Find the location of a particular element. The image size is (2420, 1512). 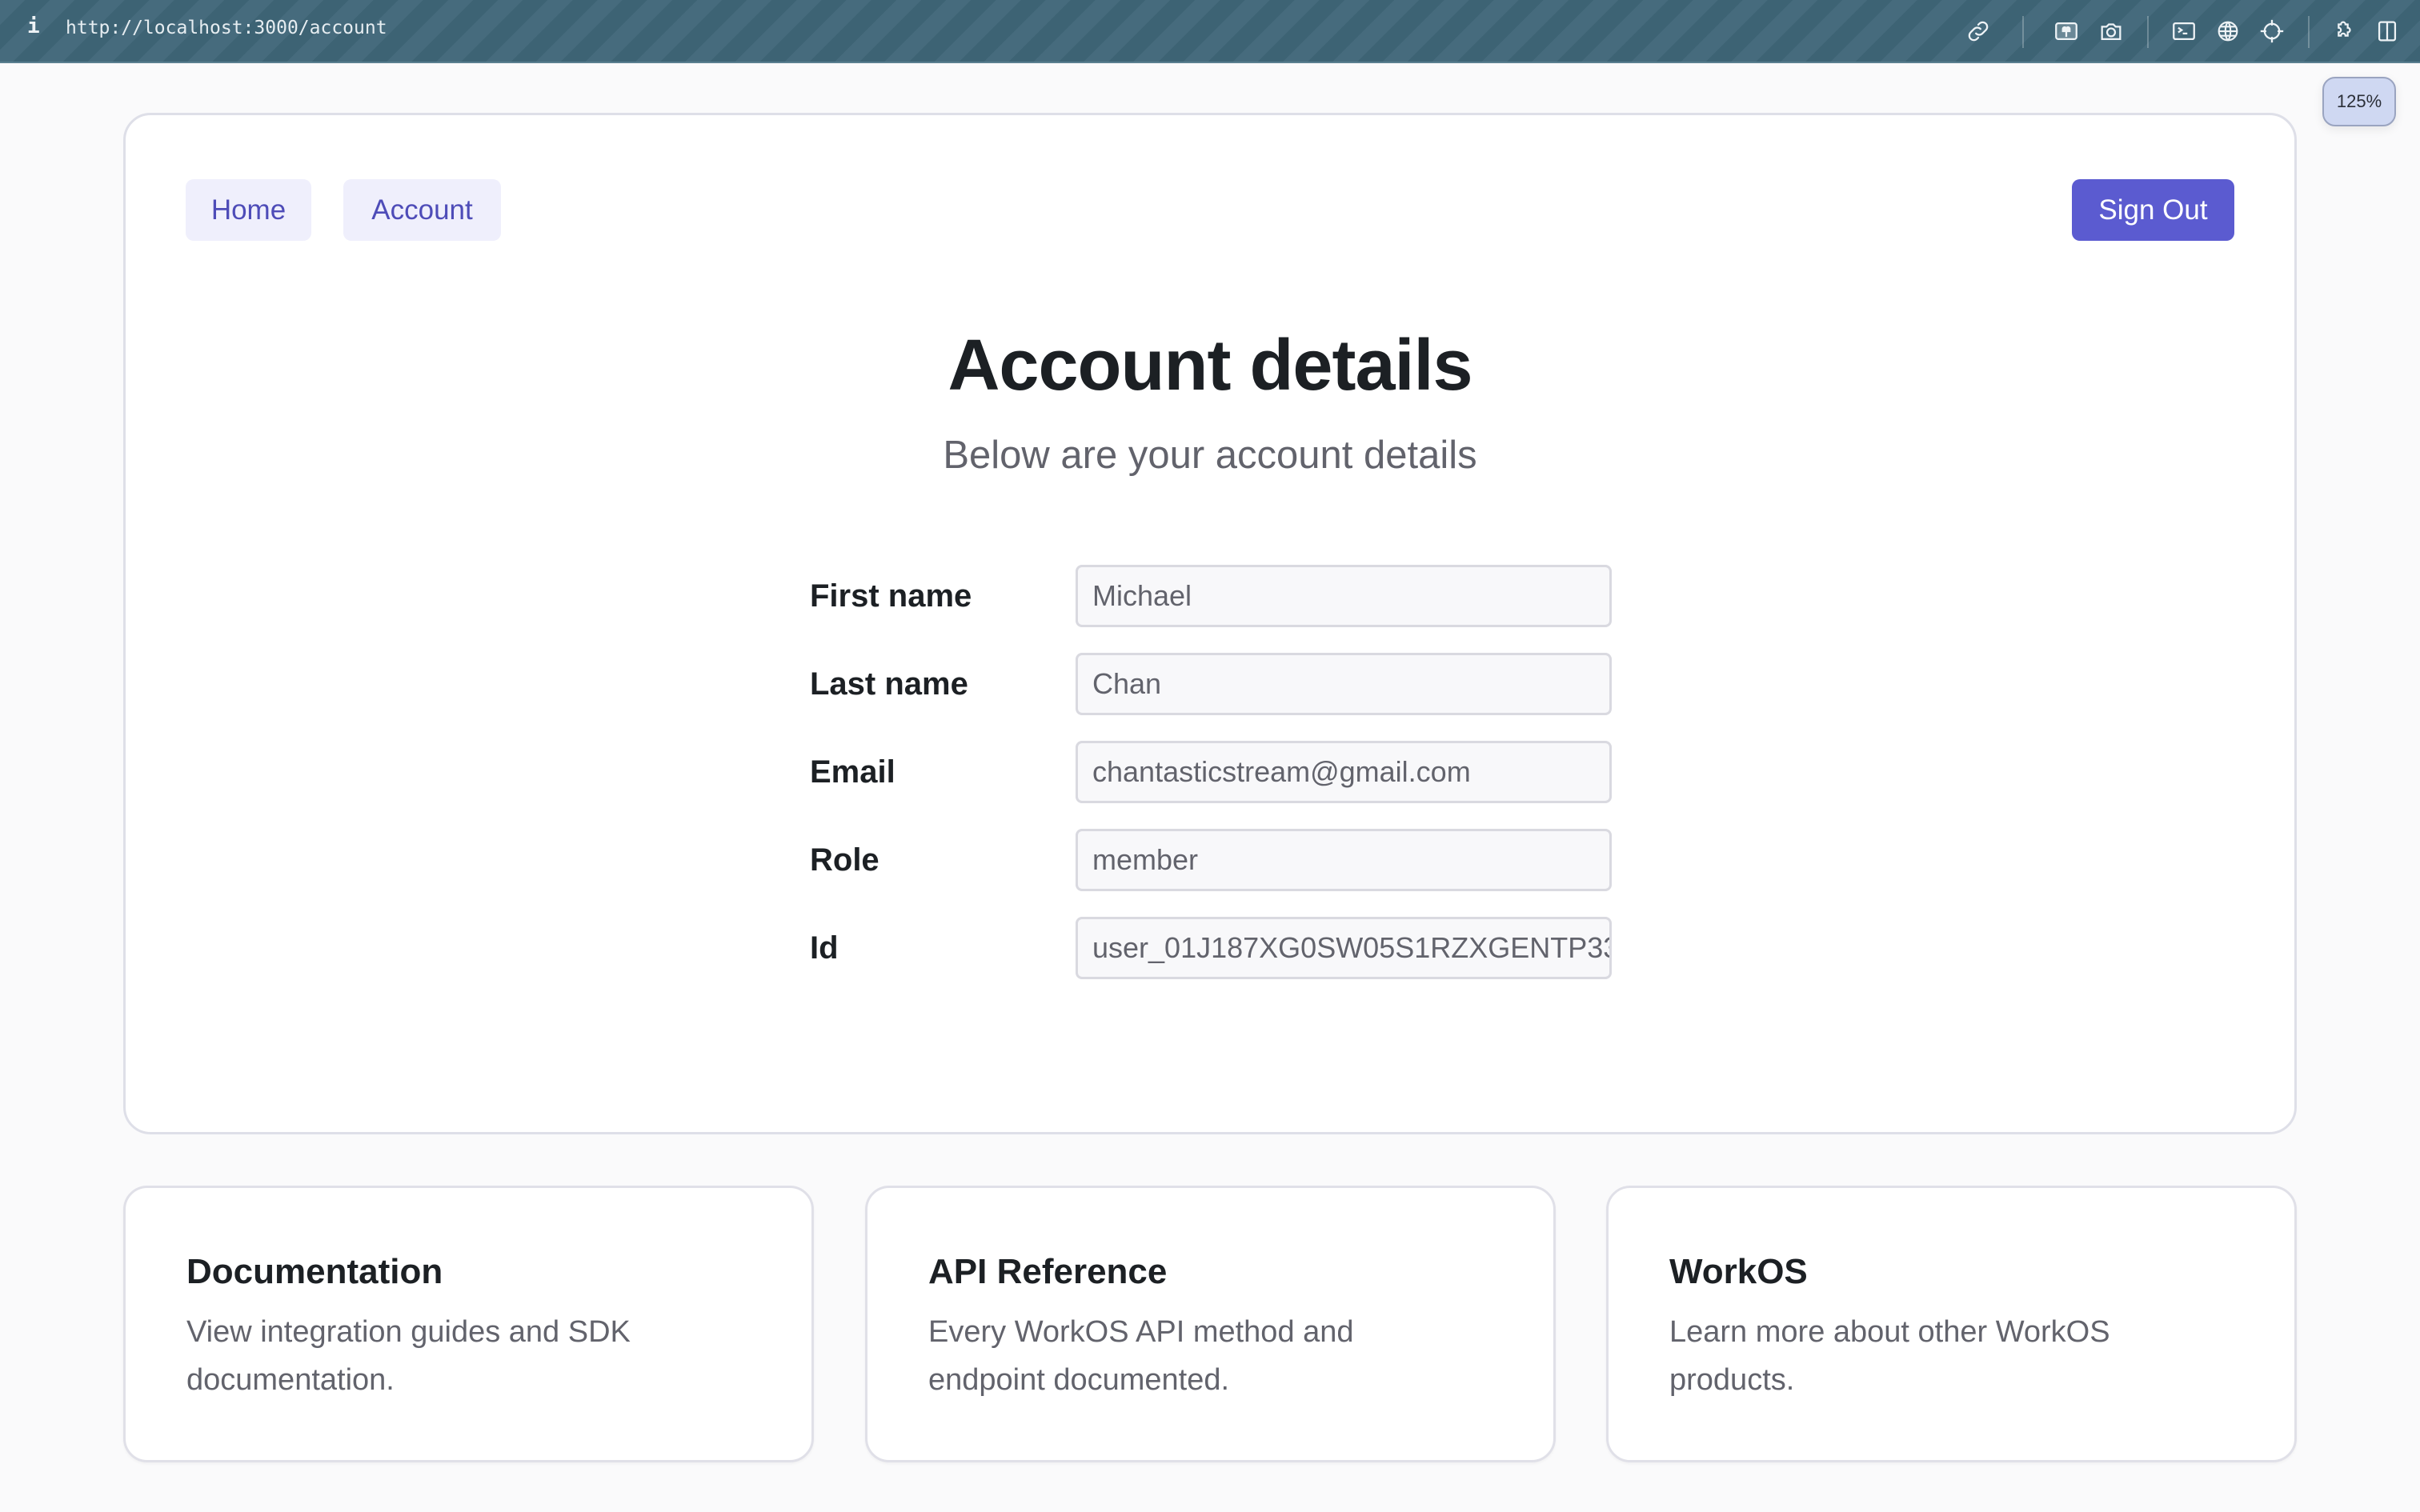

terminal-icon is located at coordinates (2184, 31).